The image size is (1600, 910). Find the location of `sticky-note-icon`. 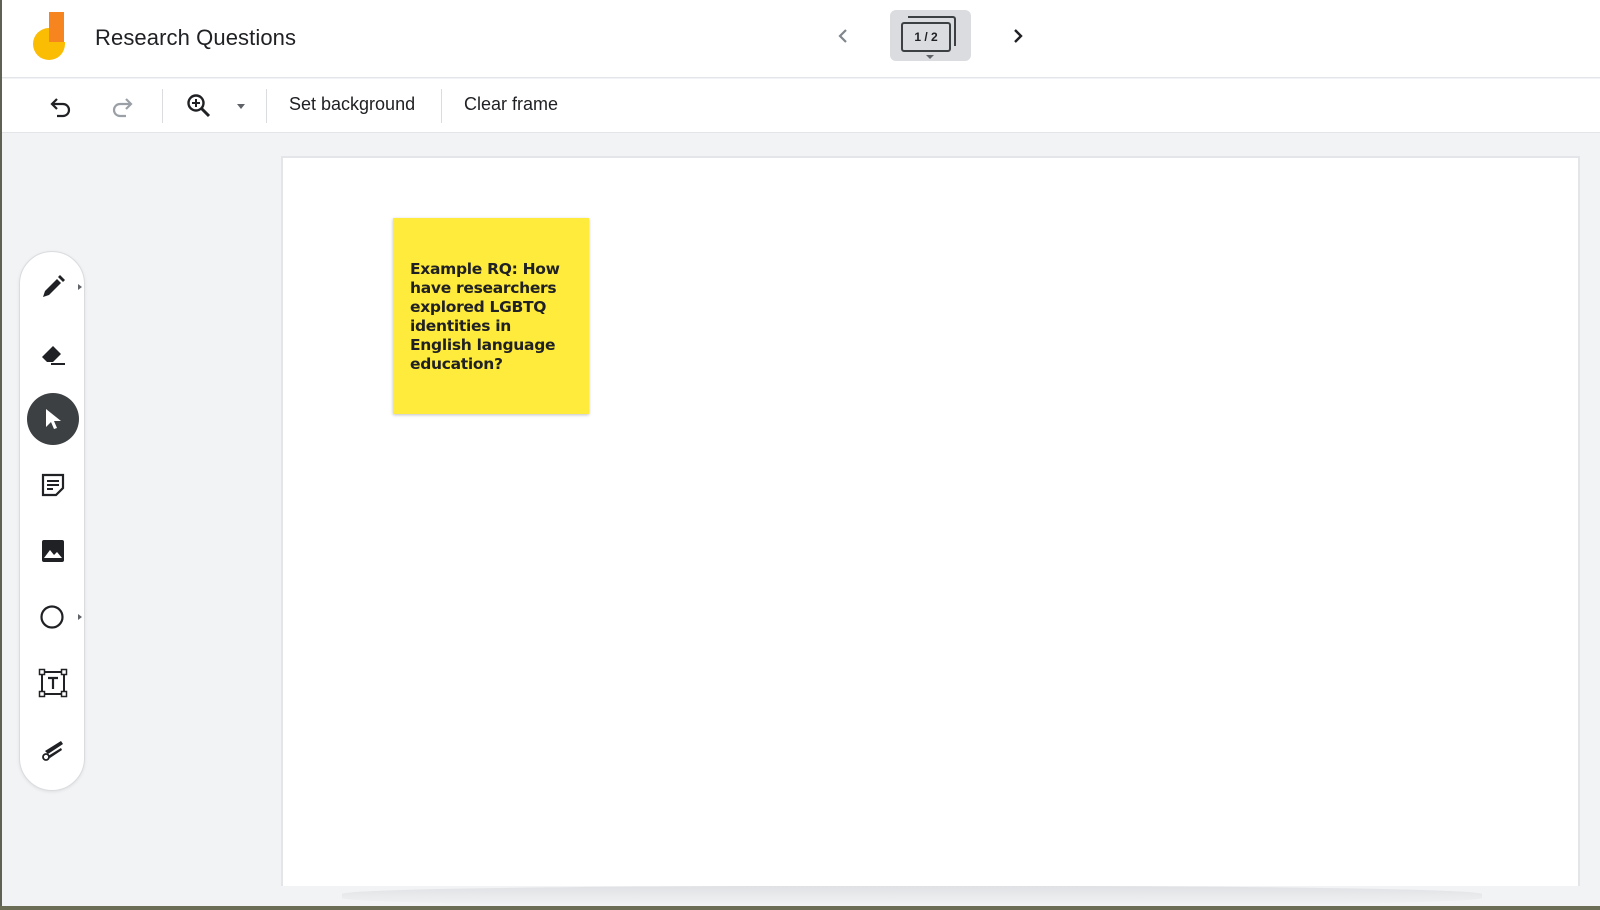

sticky-note-icon is located at coordinates (53, 485).